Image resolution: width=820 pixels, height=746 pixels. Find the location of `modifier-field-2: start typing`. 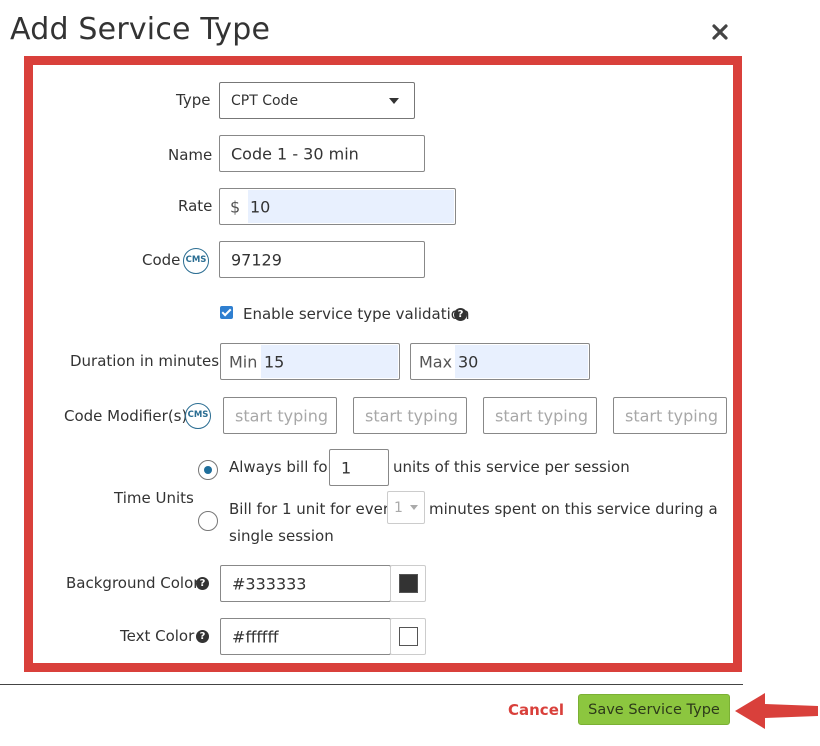

modifier-field-2: start typing is located at coordinates (410, 415).